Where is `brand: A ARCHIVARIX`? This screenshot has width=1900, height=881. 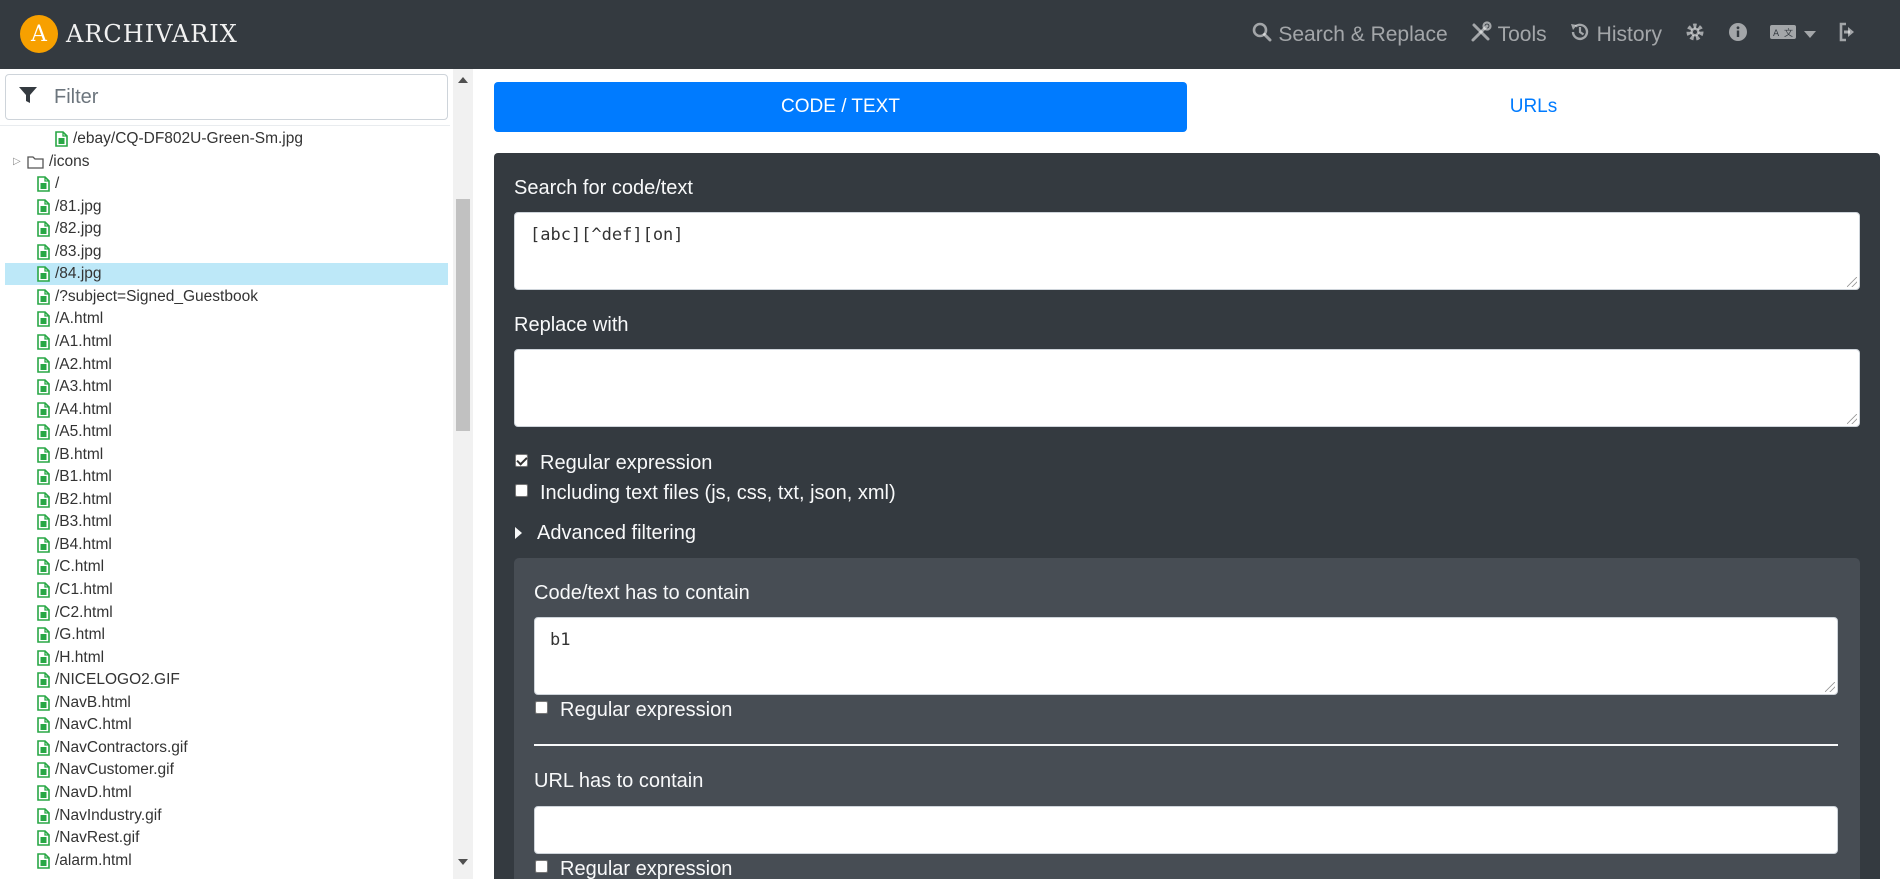
brand: A ARCHIVARIX is located at coordinates (129, 34).